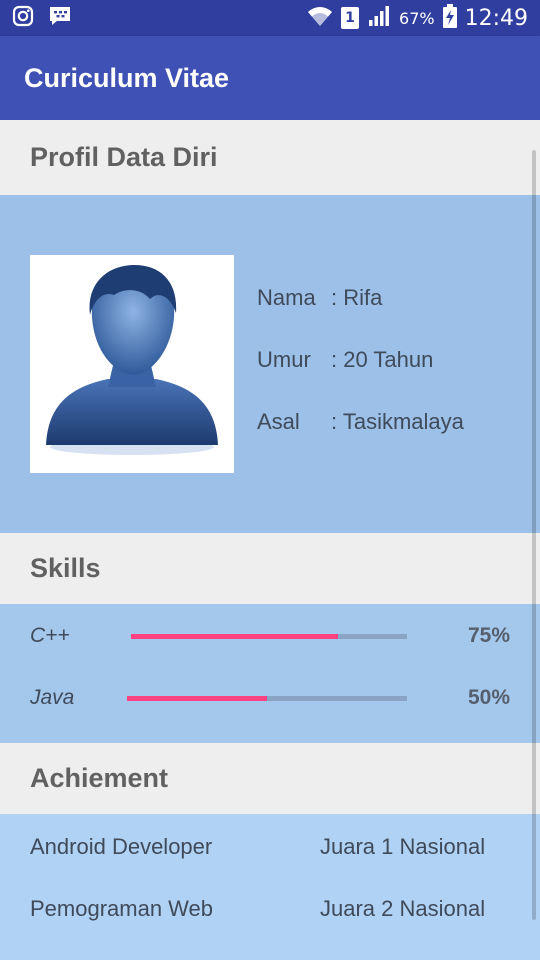 Image resolution: width=540 pixels, height=960 pixels. Describe the element at coordinates (278, 421) in the screenshot. I see `field-label: Asal` at that location.